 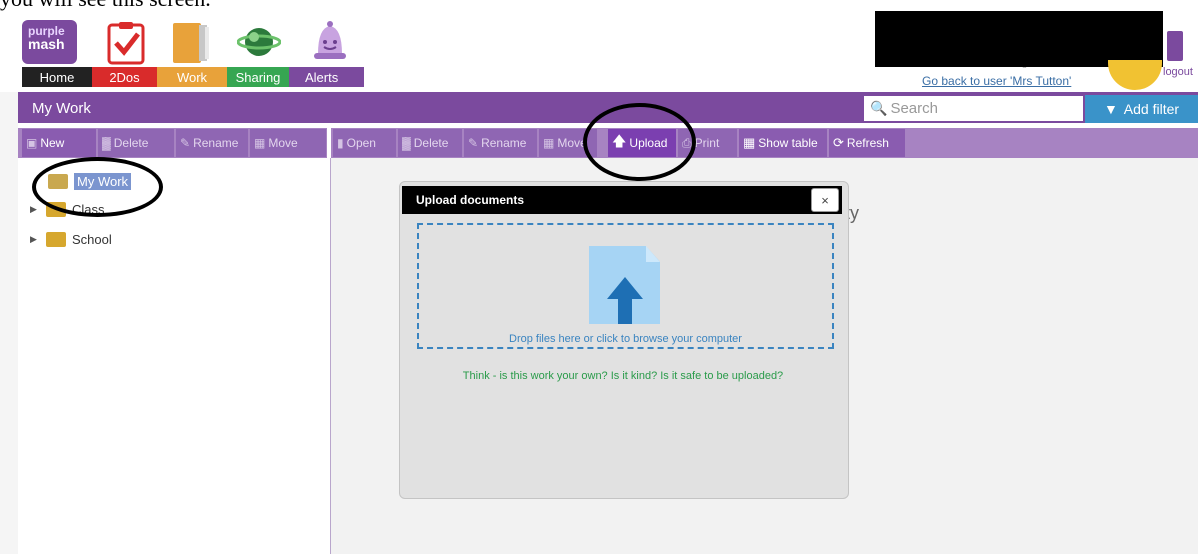 I want to click on show-table-button: ▦ Show table, so click(x=783, y=143).